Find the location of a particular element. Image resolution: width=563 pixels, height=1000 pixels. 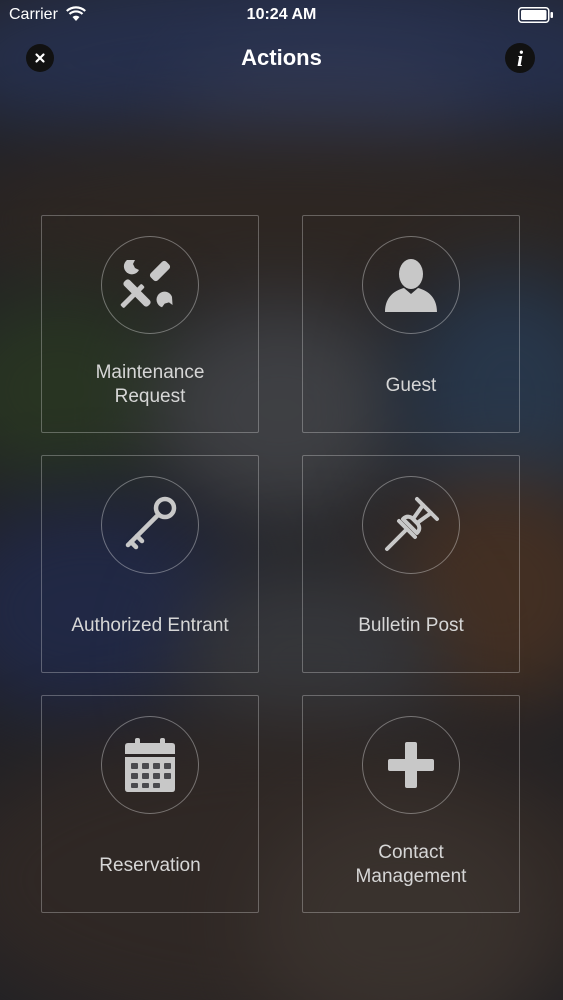

tile-label: Guest is located at coordinates (411, 386).